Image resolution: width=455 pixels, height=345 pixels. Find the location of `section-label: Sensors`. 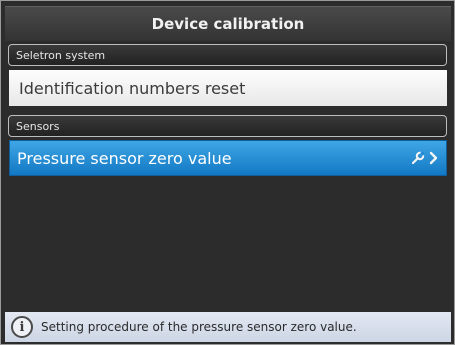

section-label: Sensors is located at coordinates (38, 126).